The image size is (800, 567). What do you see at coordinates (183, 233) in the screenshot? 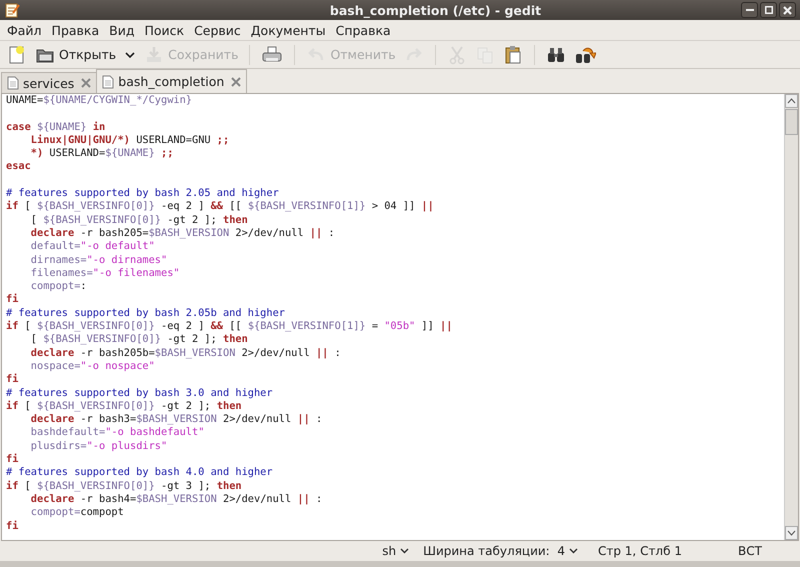
I see `code-line: declare -r bash205=$BASH_VERSION 2>/dev/null || :` at bounding box center [183, 233].